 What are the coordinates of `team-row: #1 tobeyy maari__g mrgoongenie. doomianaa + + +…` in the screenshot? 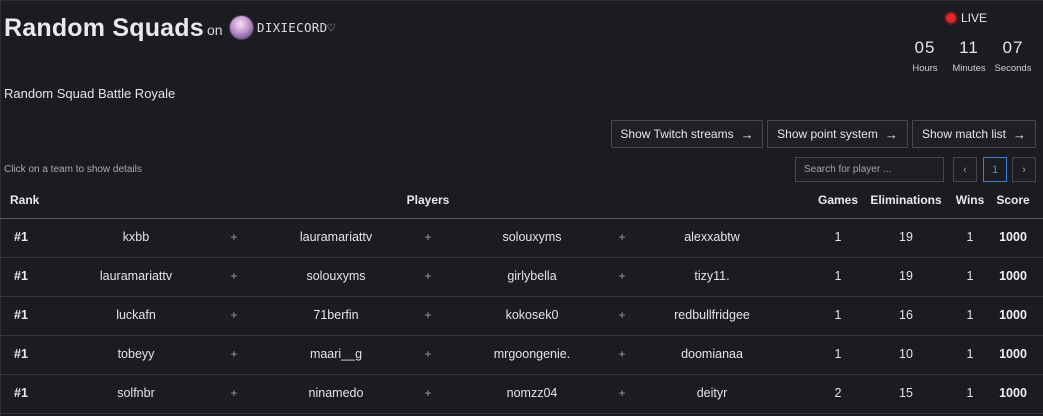 It's located at (521, 355).